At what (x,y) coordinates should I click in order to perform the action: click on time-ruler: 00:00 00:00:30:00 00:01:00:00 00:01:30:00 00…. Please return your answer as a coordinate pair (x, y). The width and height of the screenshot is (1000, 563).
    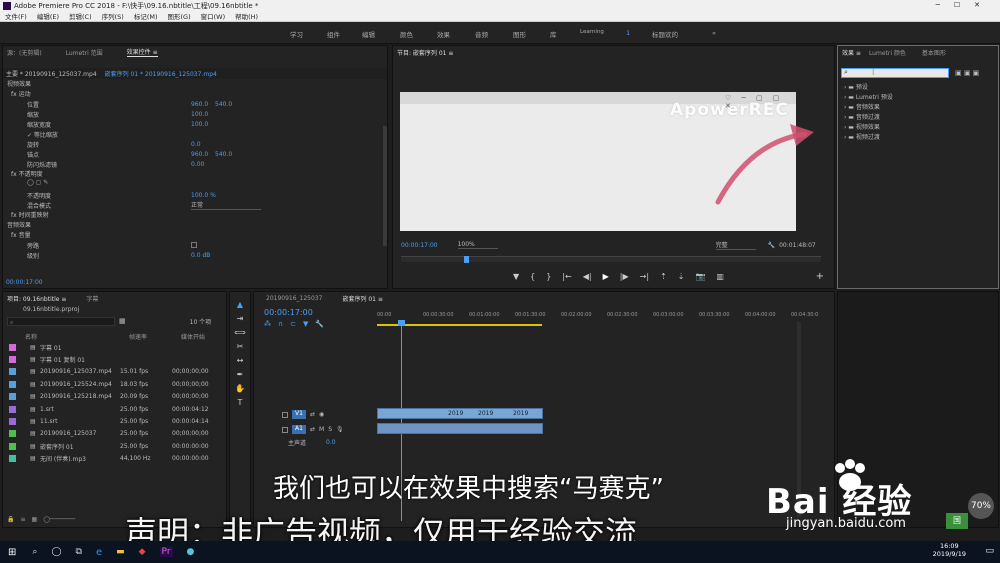
    Looking at the image, I should click on (597, 317).